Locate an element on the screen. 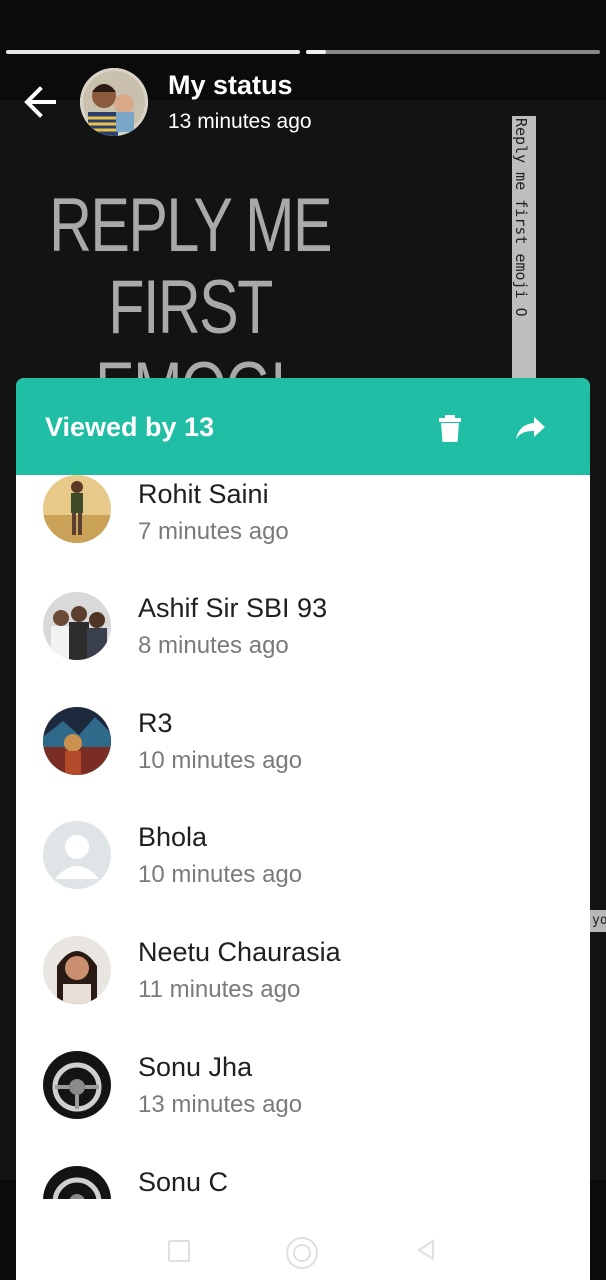  viewer-time: 8 minutes ago is located at coordinates (213, 645).